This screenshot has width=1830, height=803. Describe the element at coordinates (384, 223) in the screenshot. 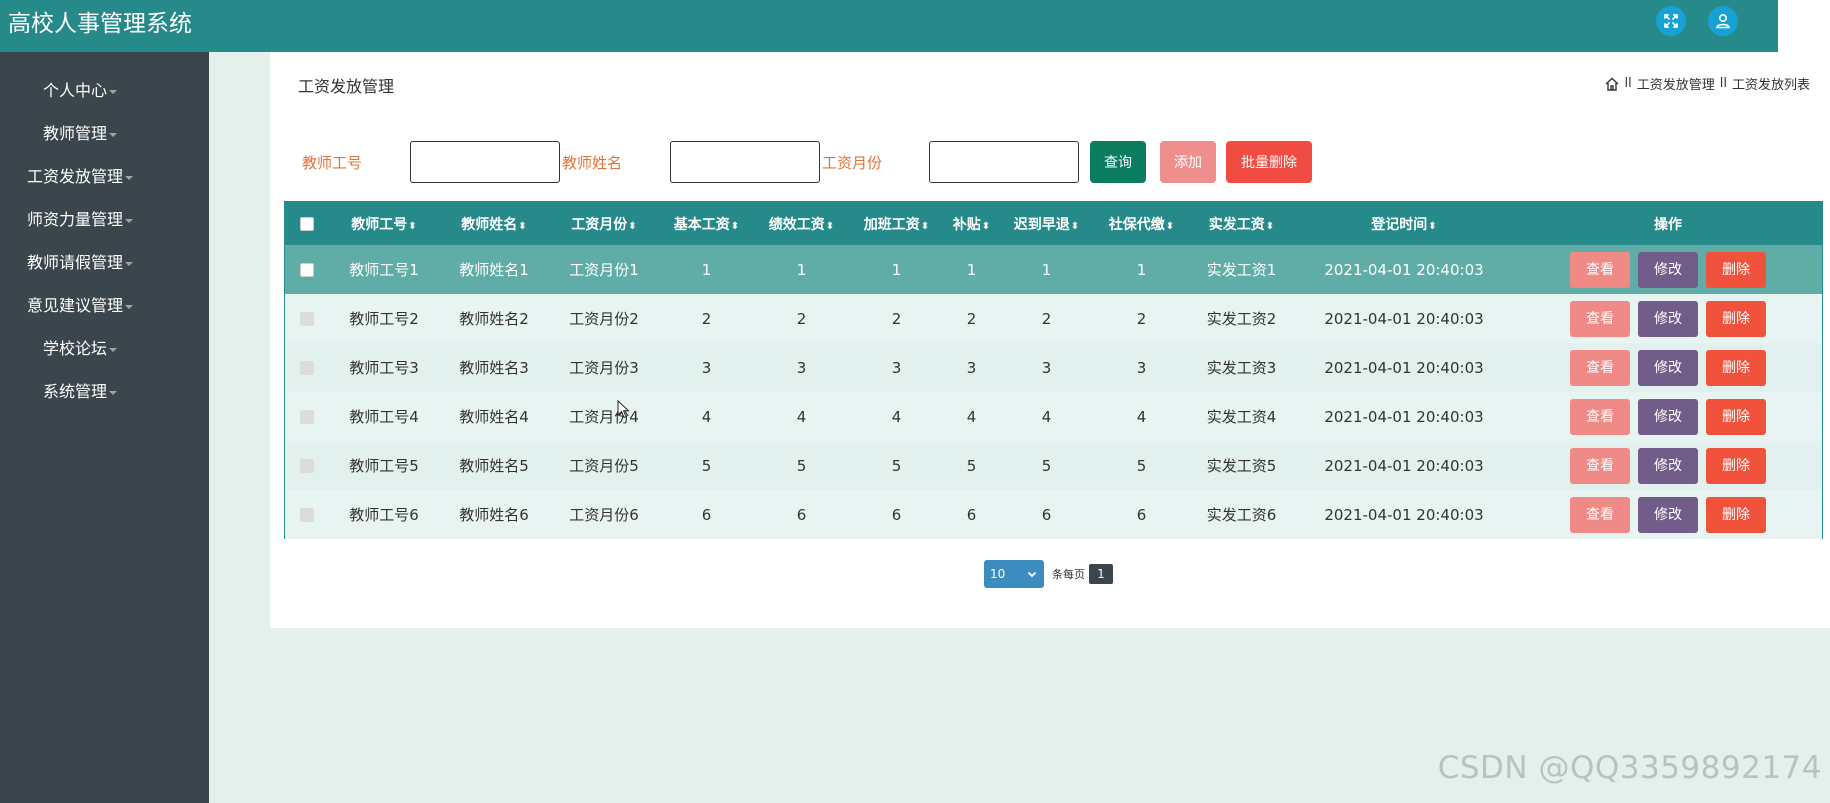

I see `column-header: 教师工号⬍` at that location.